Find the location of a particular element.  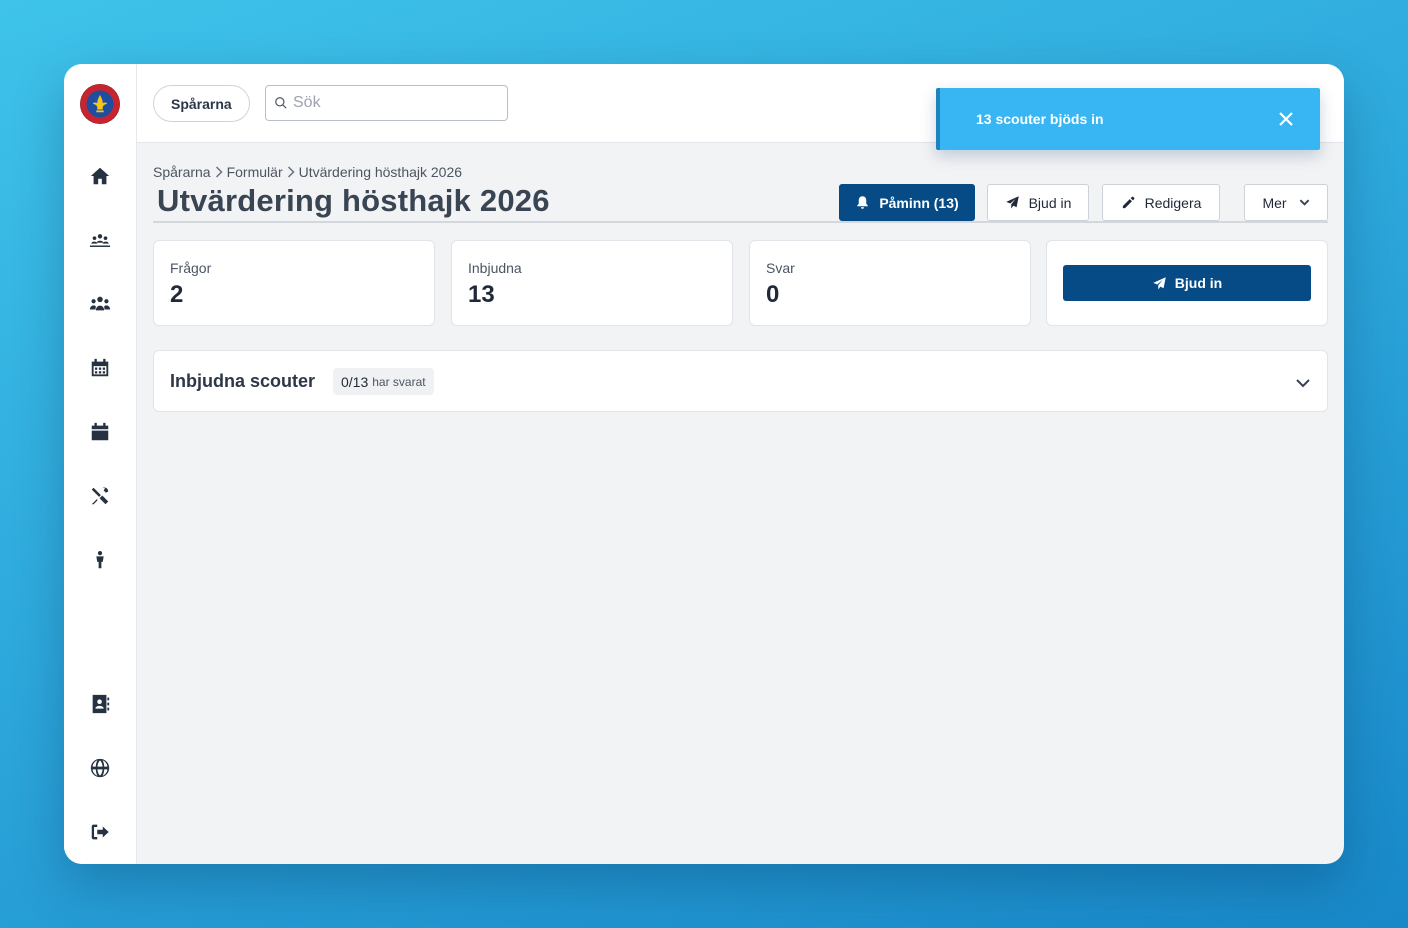

invite-card: Bjud in is located at coordinates (1187, 283).